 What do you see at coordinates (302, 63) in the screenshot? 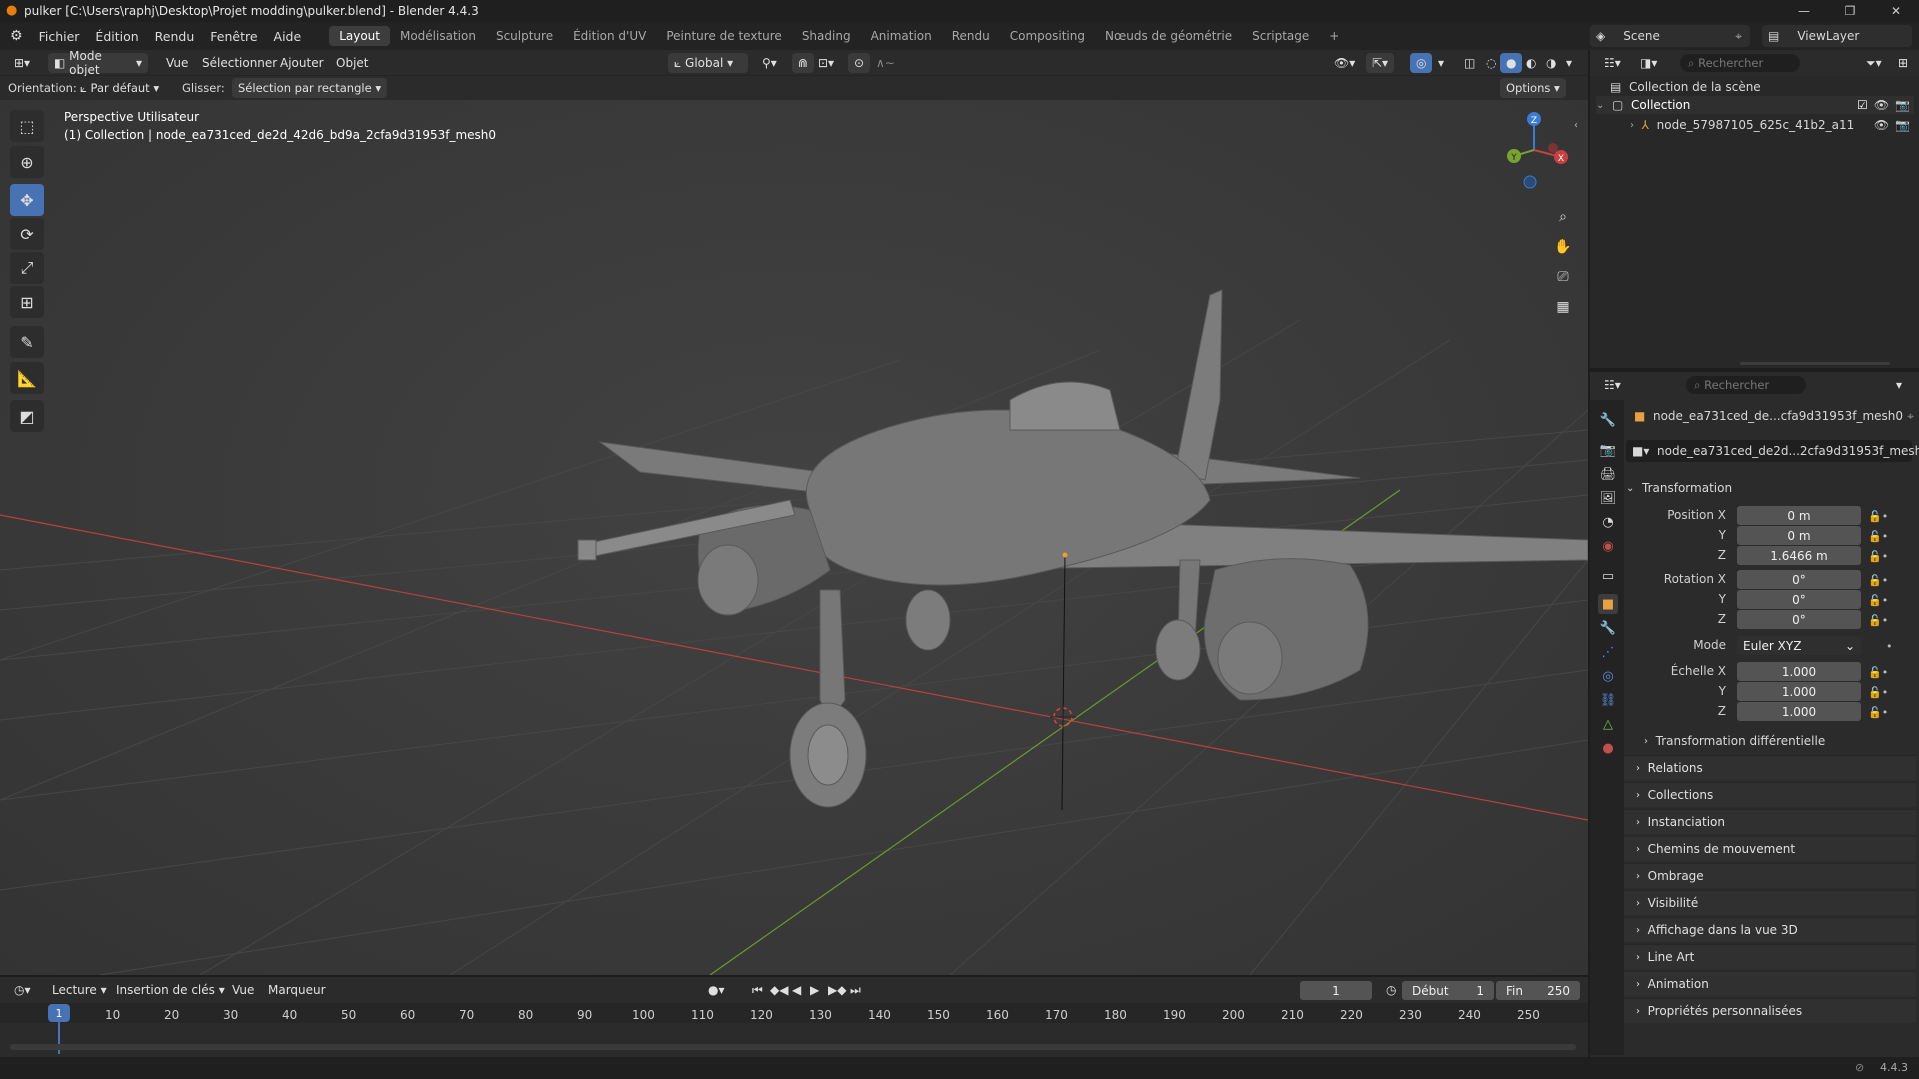
I see `menu-add: Ajouter` at bounding box center [302, 63].